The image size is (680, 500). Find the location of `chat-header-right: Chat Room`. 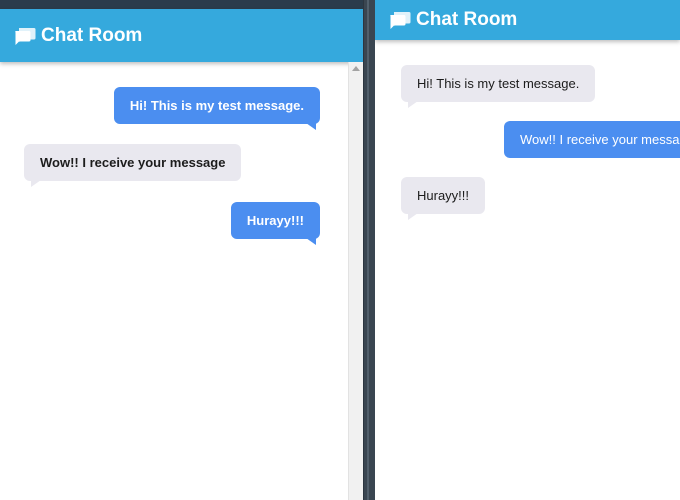

chat-header-right: Chat Room is located at coordinates (527, 20).